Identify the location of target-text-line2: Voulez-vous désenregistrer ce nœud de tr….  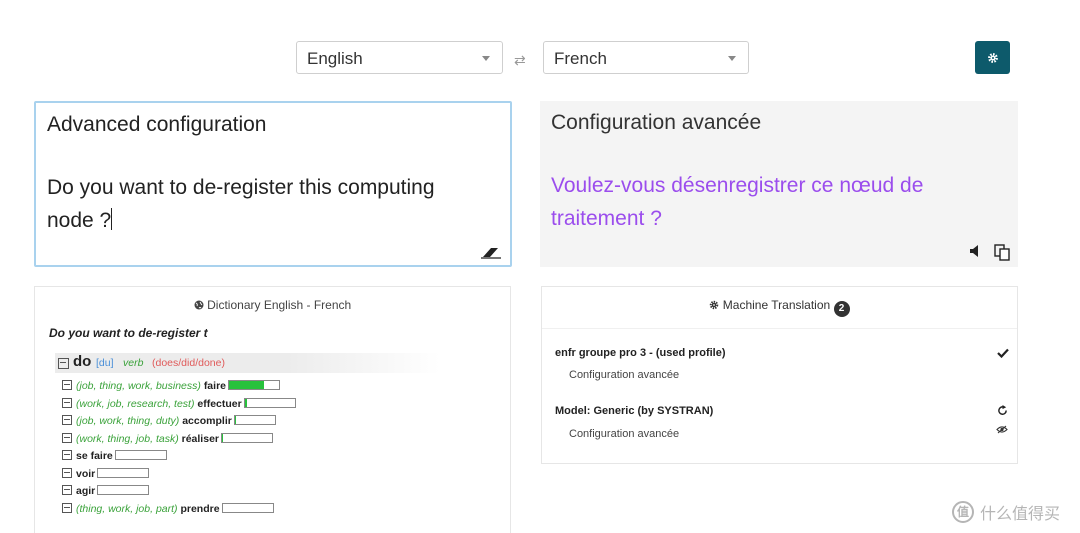
(737, 202).